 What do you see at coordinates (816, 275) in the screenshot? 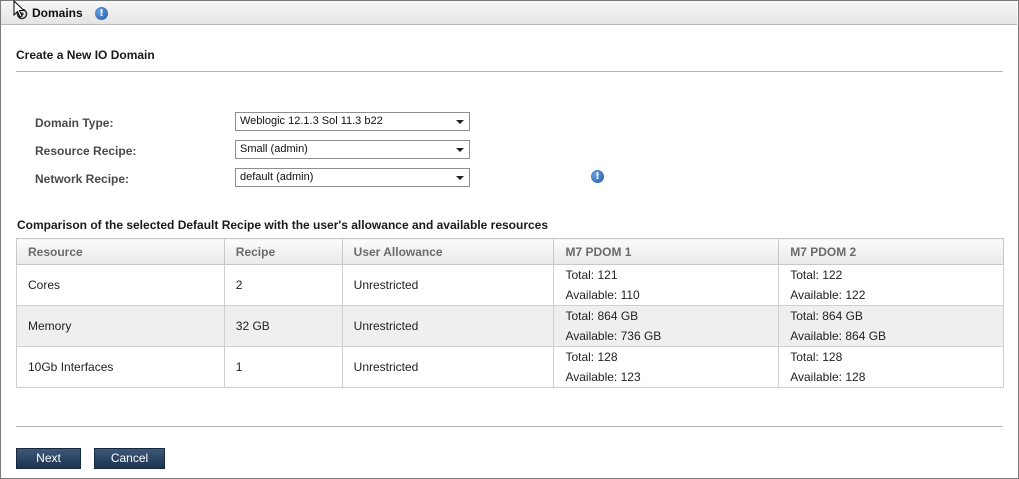
I see `pdom2-total: Total: 122` at bounding box center [816, 275].